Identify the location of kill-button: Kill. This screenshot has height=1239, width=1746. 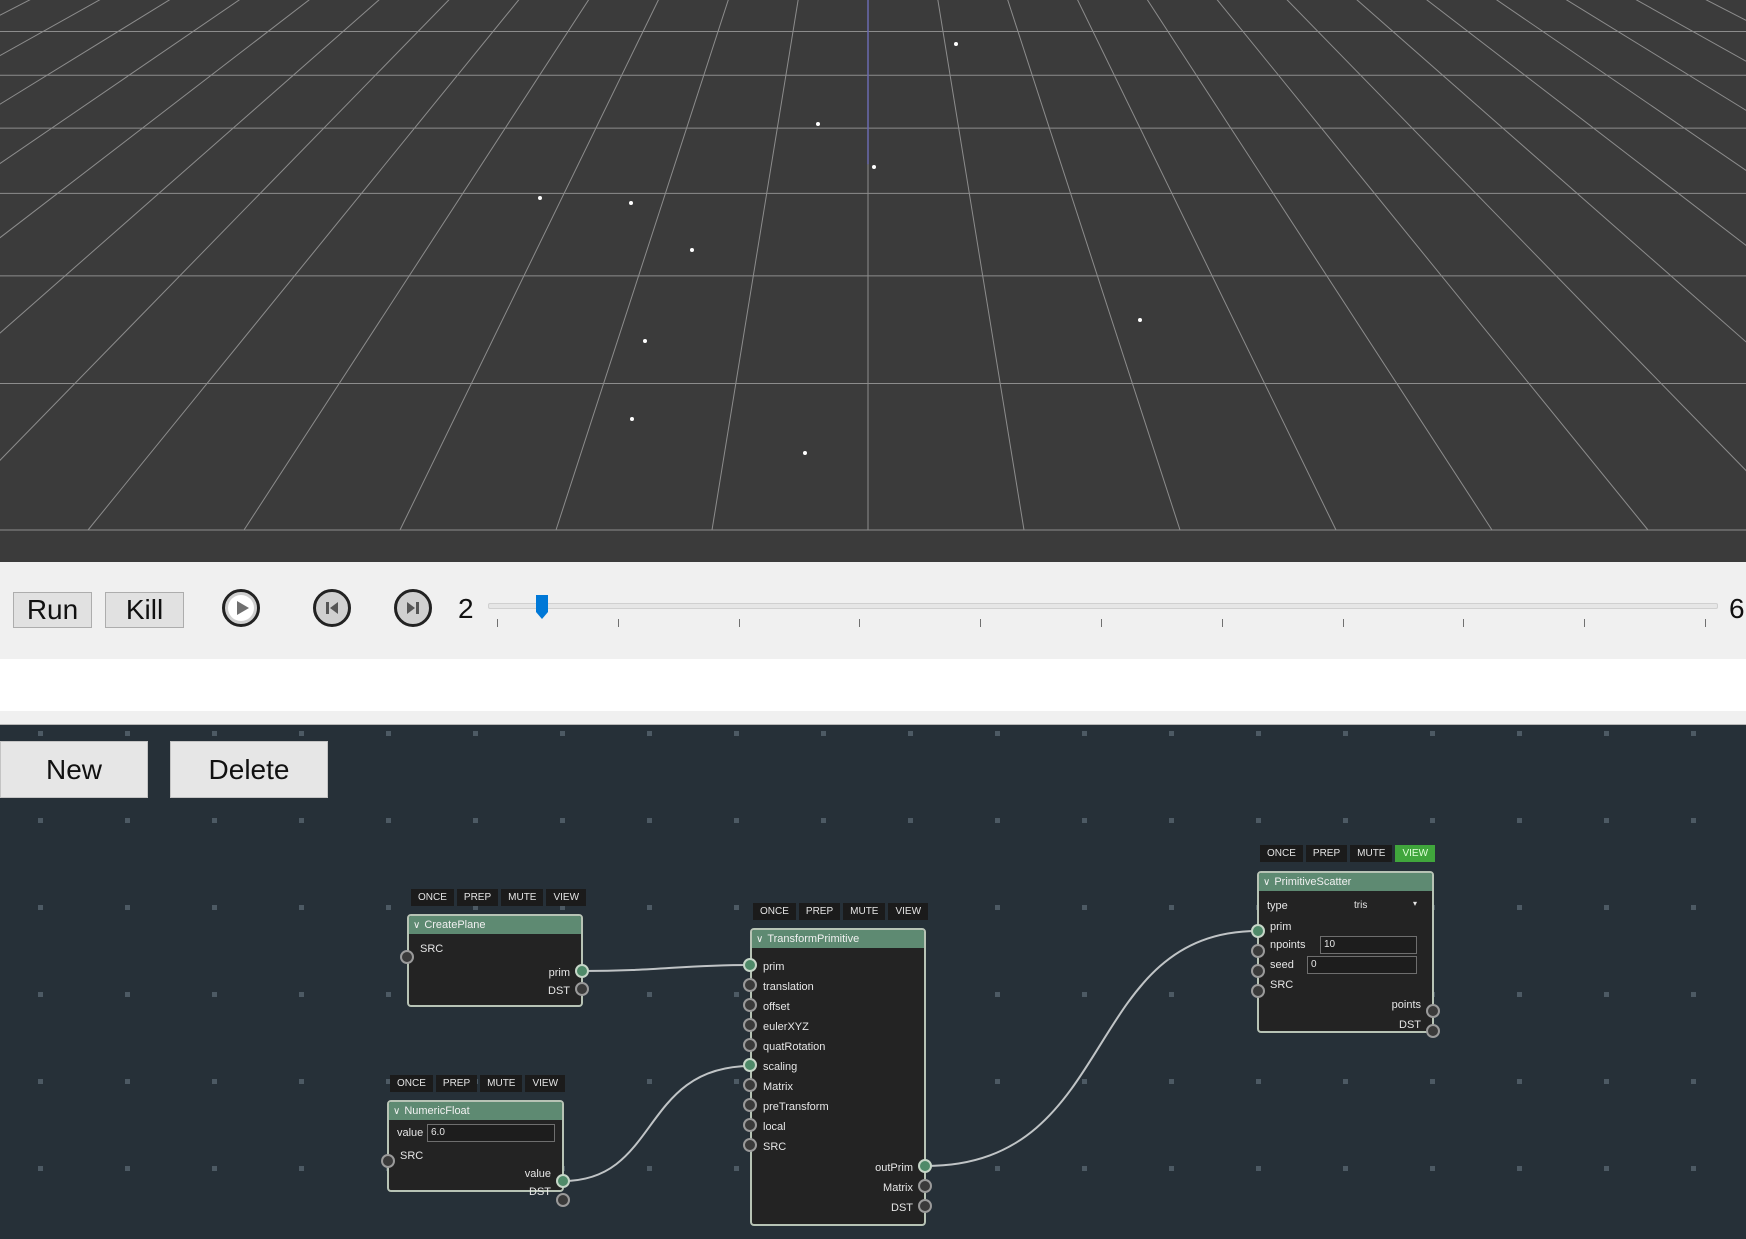
(144, 610).